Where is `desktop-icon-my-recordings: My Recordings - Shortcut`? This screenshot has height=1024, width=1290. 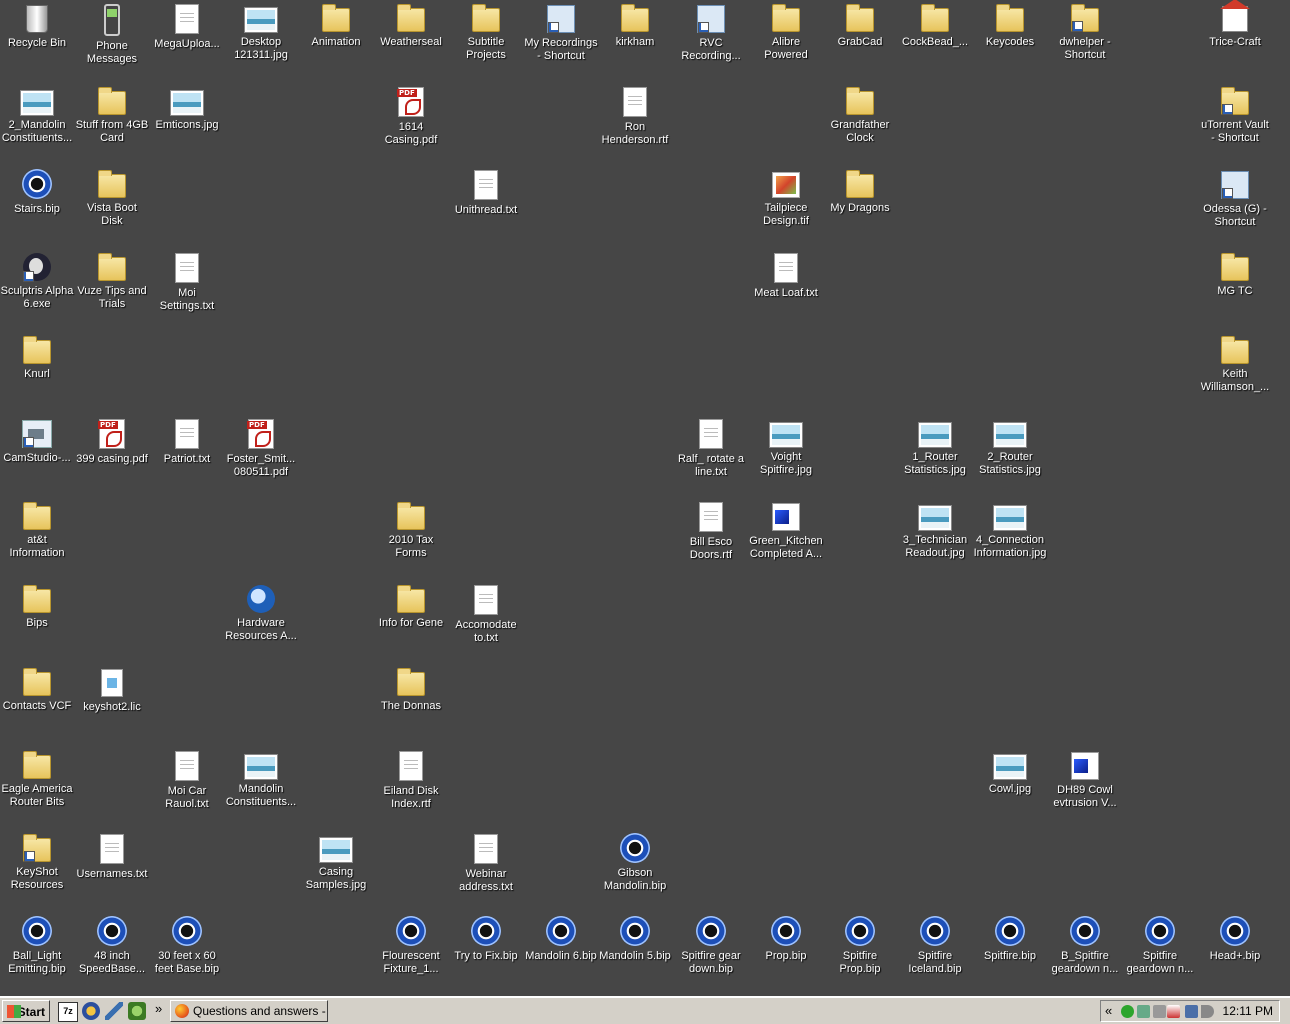
desktop-icon-my-recordings: My Recordings - Shortcut is located at coordinates (561, 32).